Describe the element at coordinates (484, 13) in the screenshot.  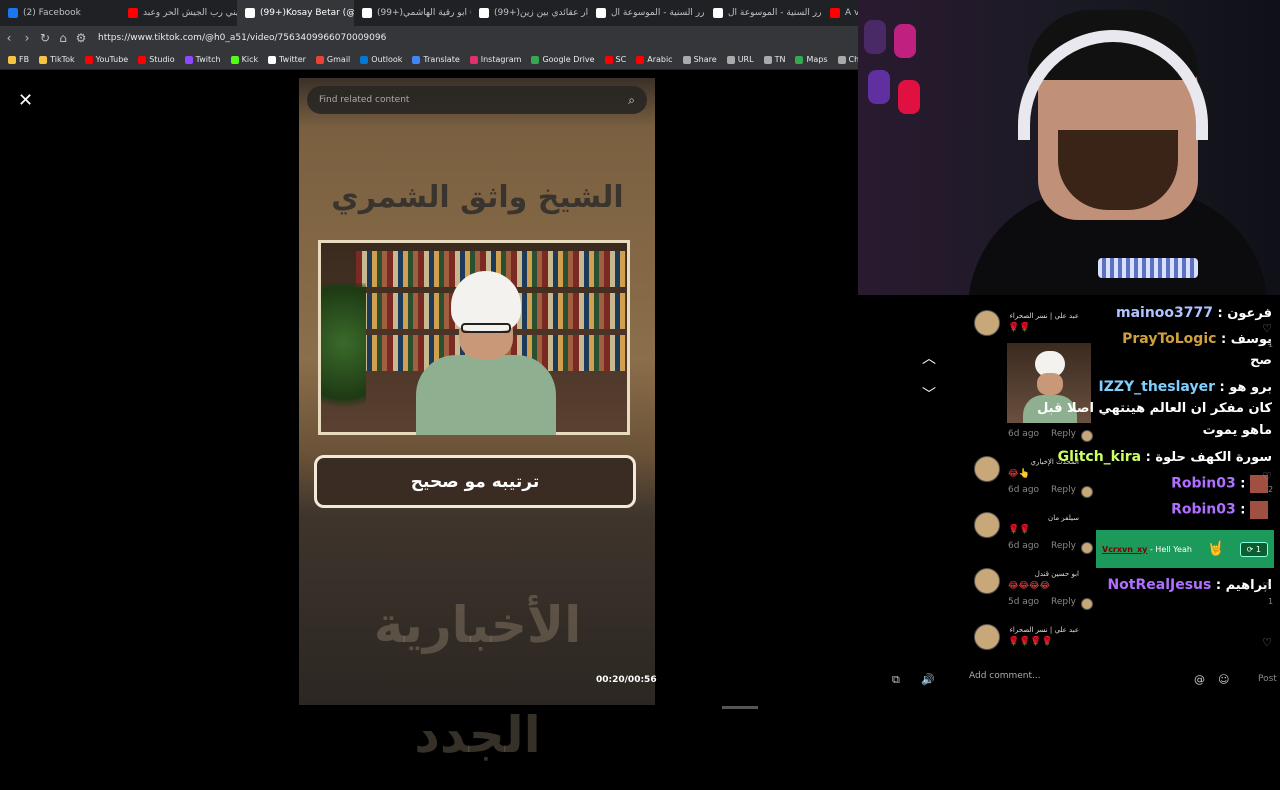
I see `tab-favicon-icon` at that location.